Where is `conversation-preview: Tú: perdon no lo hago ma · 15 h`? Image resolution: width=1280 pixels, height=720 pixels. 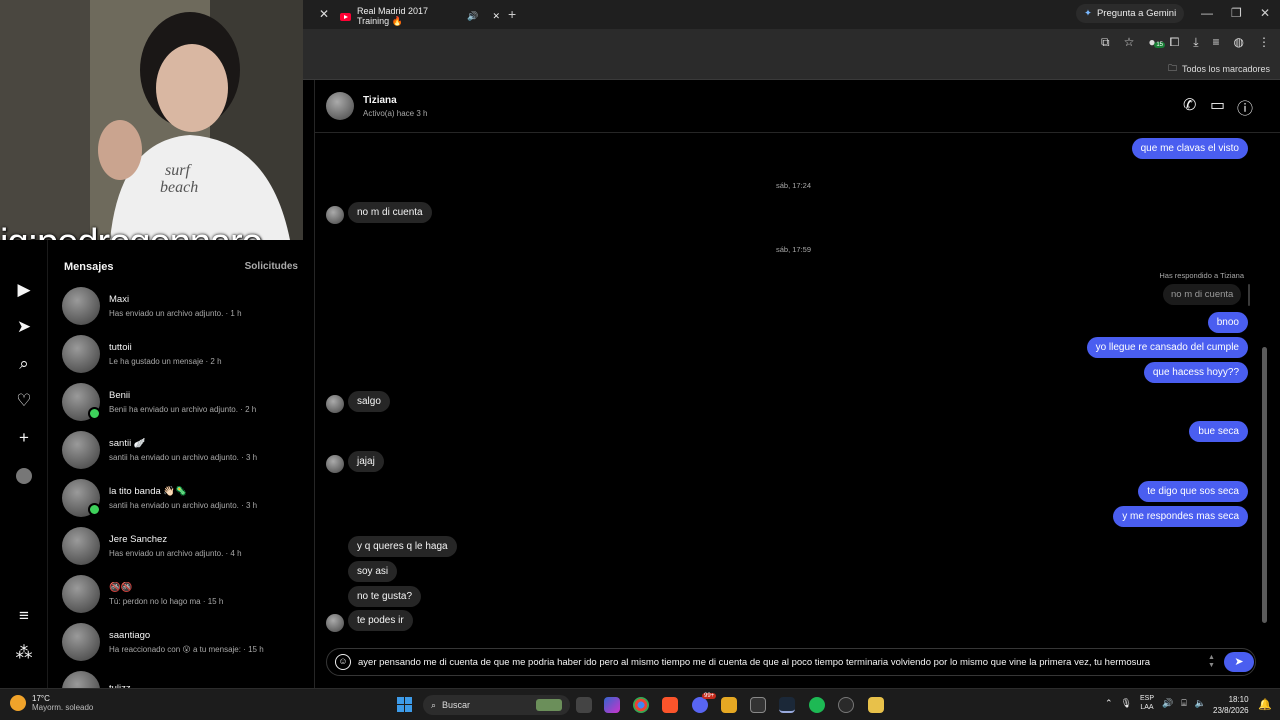 conversation-preview: Tú: perdon no lo hago ma · 15 h is located at coordinates (166, 601).